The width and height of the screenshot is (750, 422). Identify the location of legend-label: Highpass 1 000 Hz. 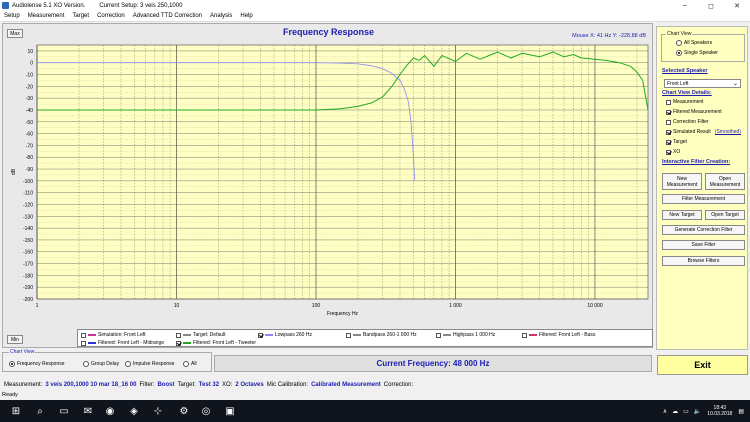
(474, 335).